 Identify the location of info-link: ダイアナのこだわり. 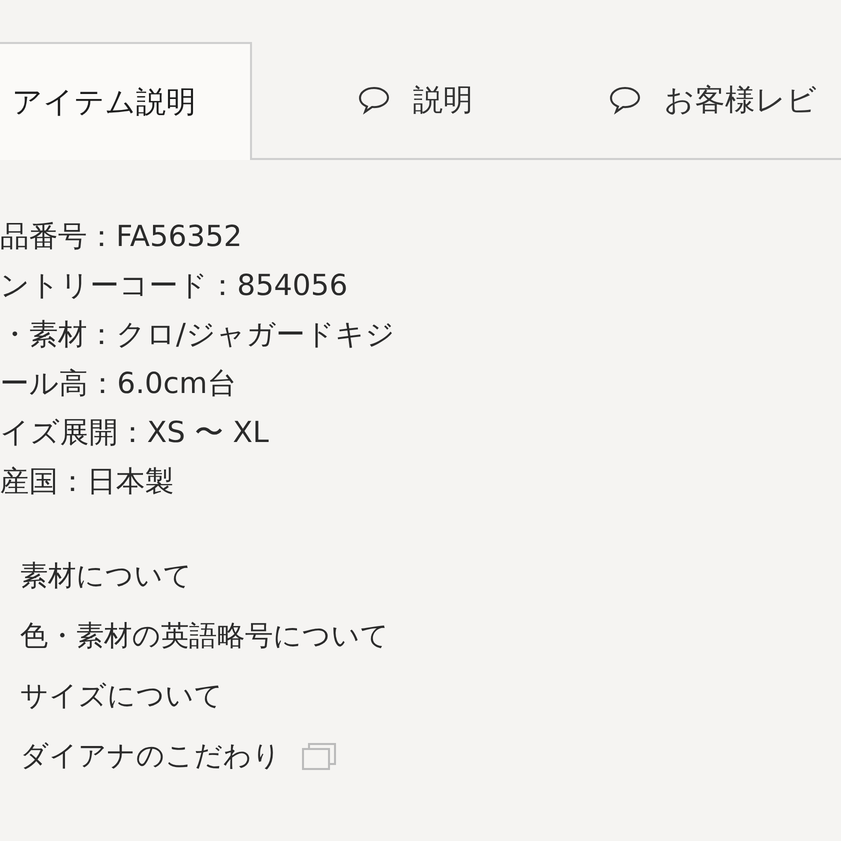
(178, 756).